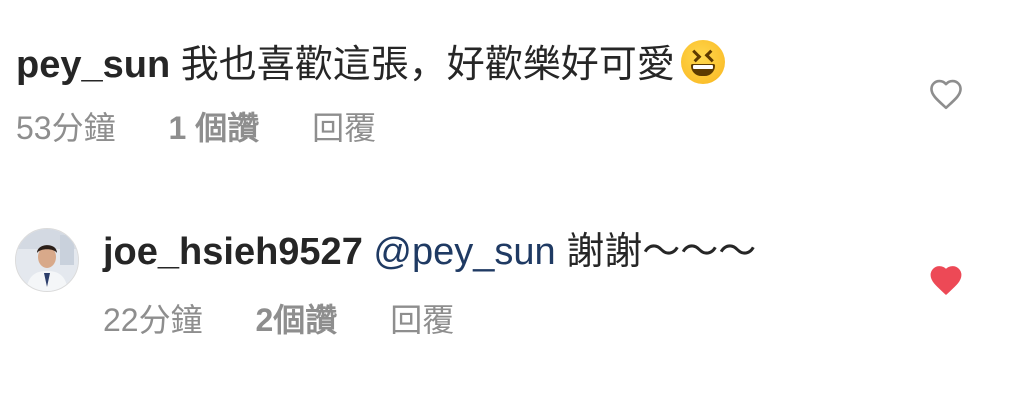  I want to click on comment-meta: 22分鐘 2個讚 回覆, so click(278, 320).